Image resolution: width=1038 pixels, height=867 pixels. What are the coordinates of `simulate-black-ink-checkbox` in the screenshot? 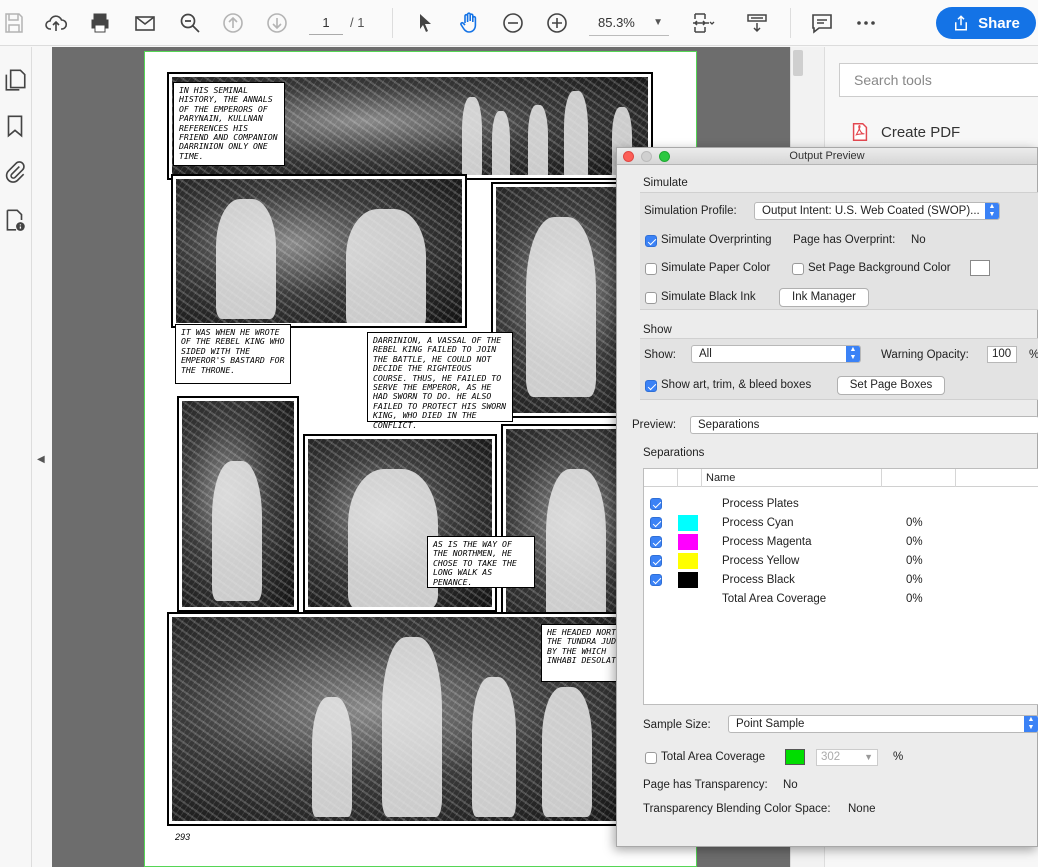 It's located at (651, 298).